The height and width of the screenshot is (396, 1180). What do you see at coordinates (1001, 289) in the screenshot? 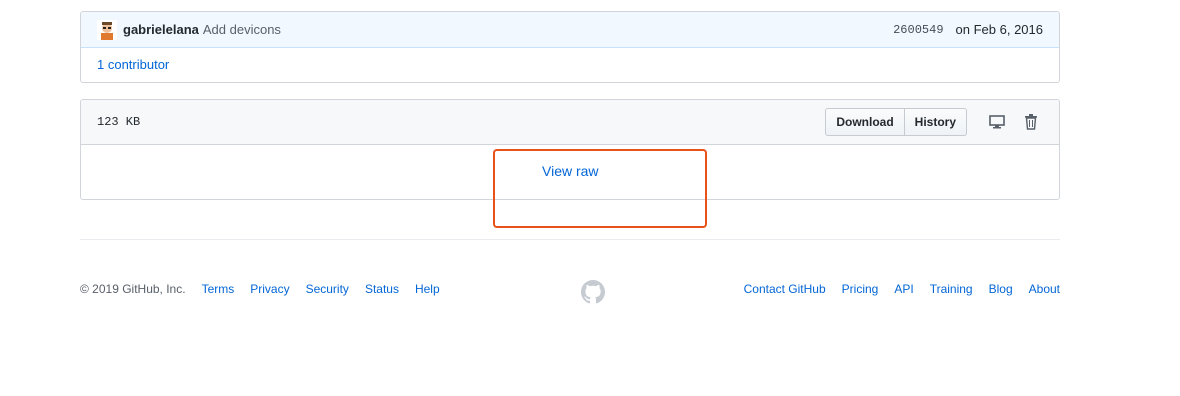
I see `footer-link-blog: Blog` at bounding box center [1001, 289].